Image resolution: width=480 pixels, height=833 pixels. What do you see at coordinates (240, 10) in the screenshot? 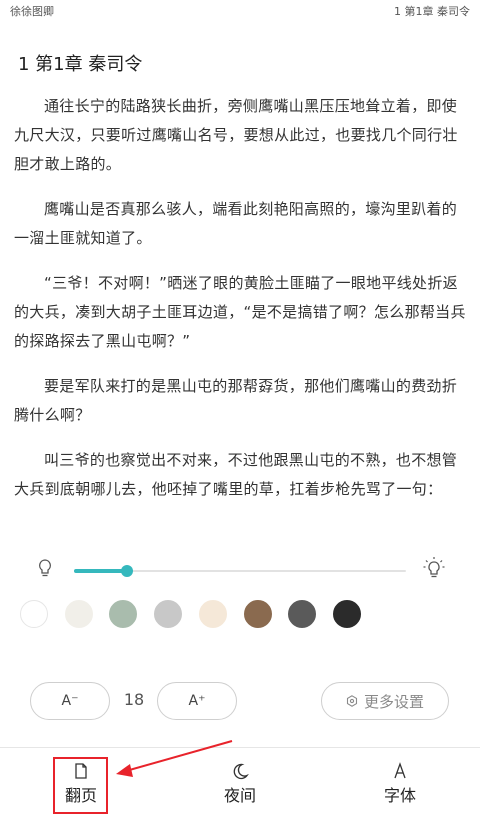
I see `status-bar: 徐徐图卿 1 第1章 秦司令` at bounding box center [240, 10].